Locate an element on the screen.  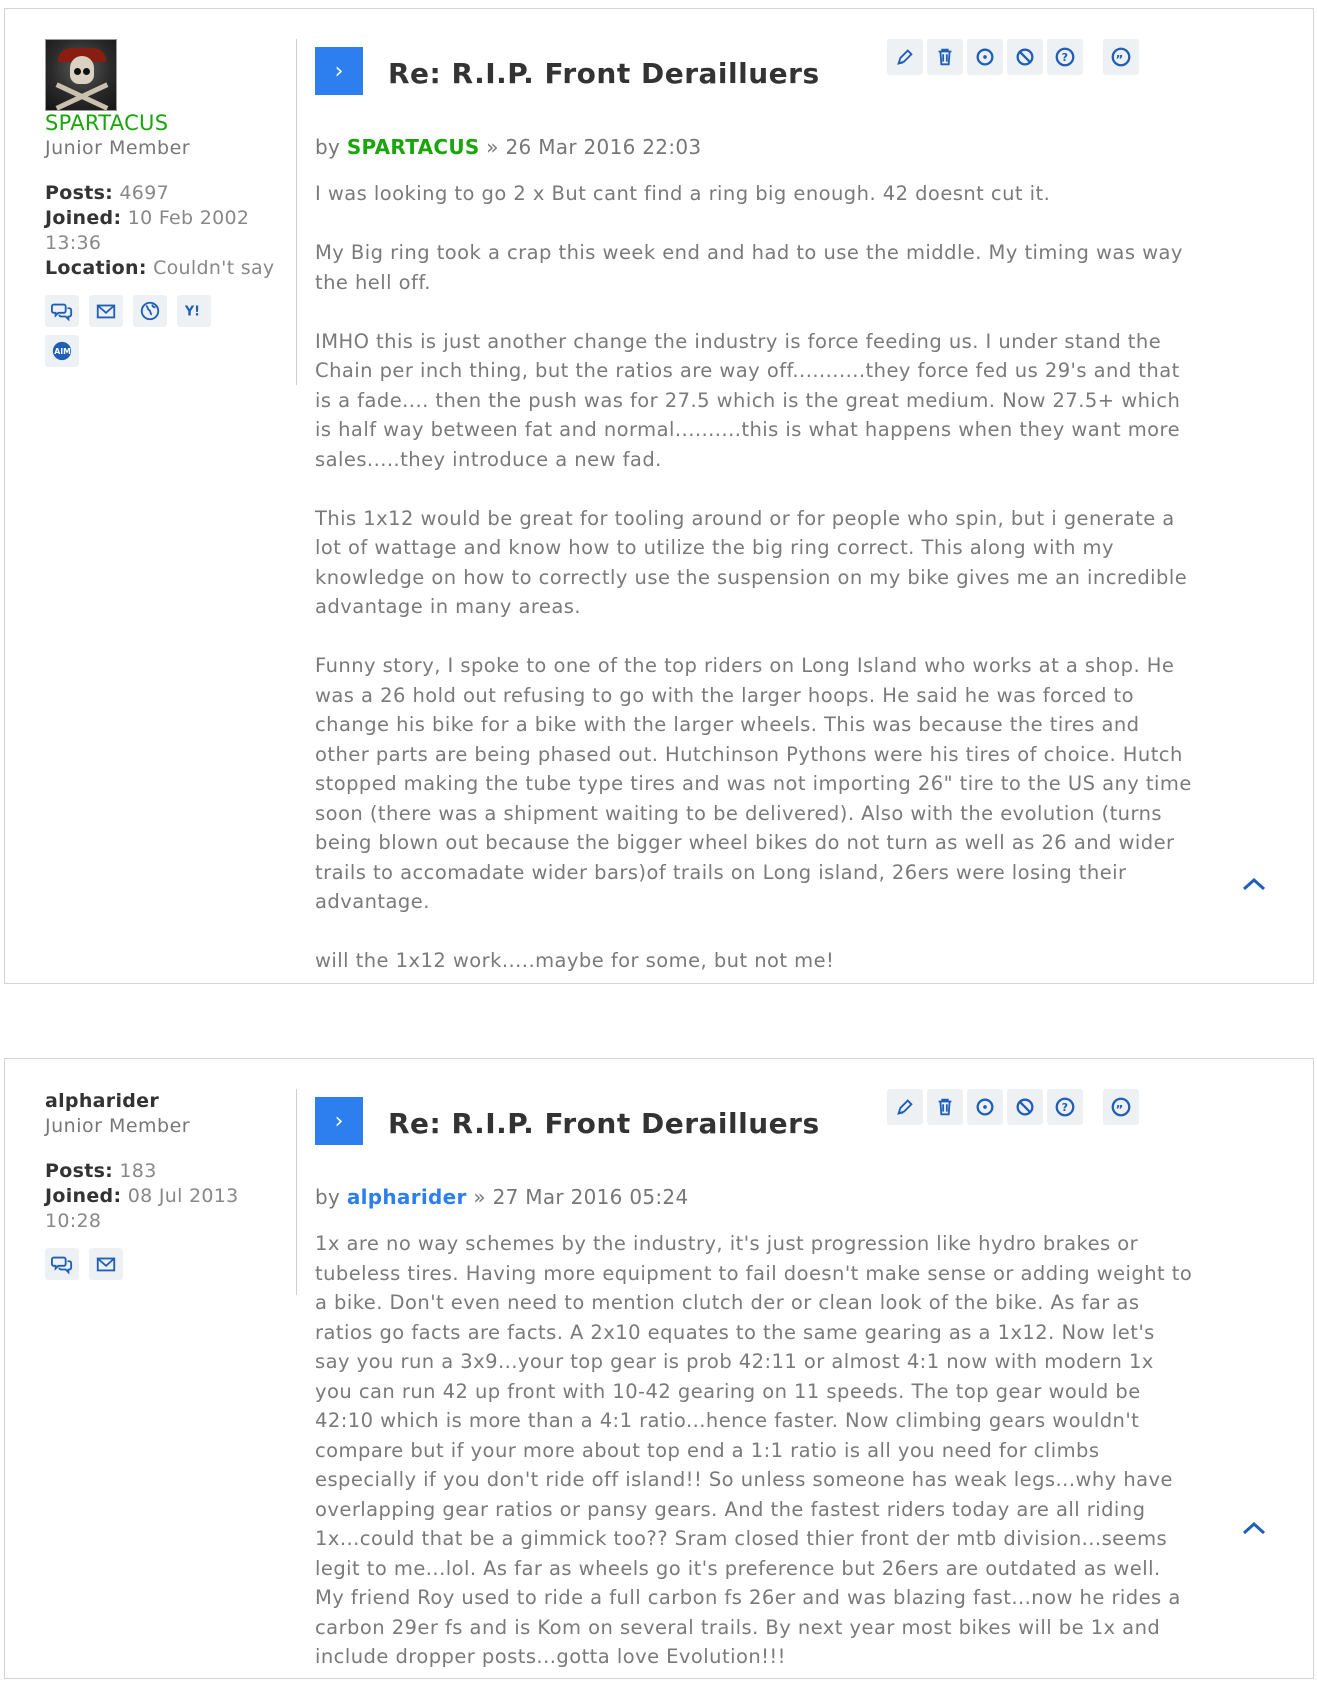
contact-icons: Y! AIM is located at coordinates (140, 331).